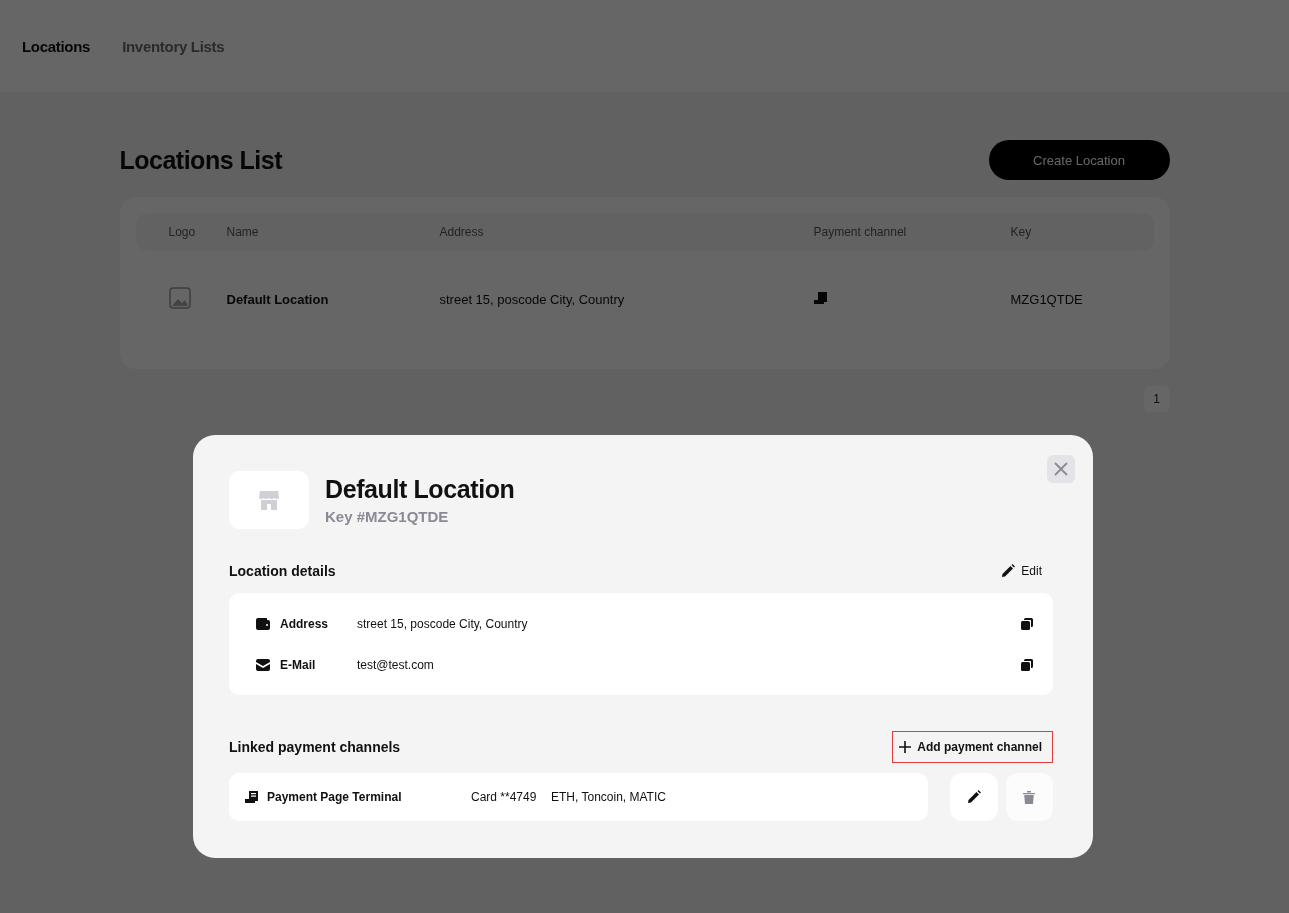  I want to click on page-button: 1, so click(1156, 399).